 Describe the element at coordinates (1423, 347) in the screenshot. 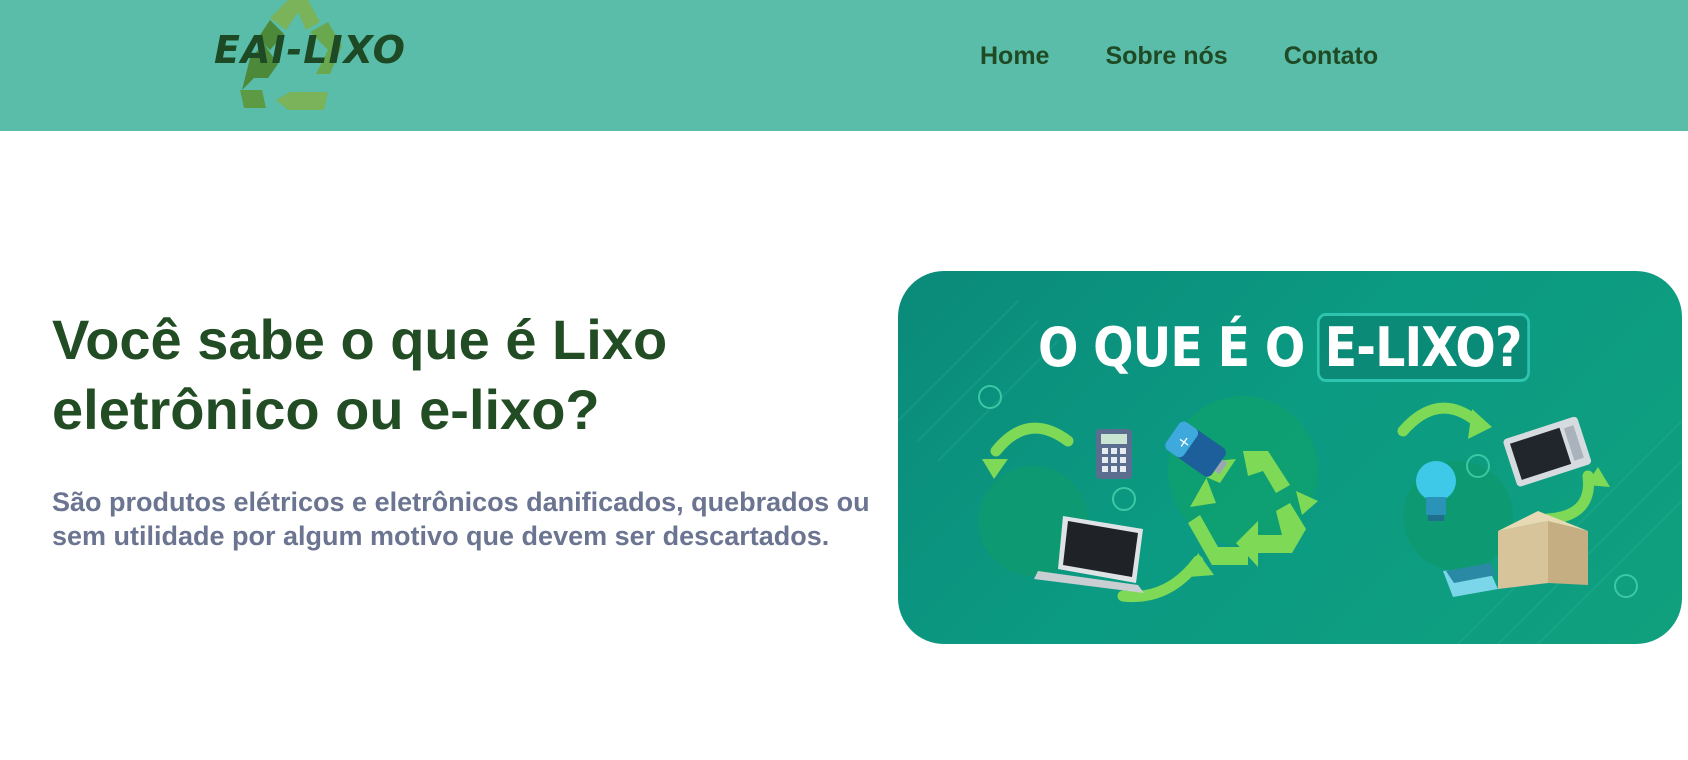

I see `banner-title-part2: E-LIXO?` at that location.